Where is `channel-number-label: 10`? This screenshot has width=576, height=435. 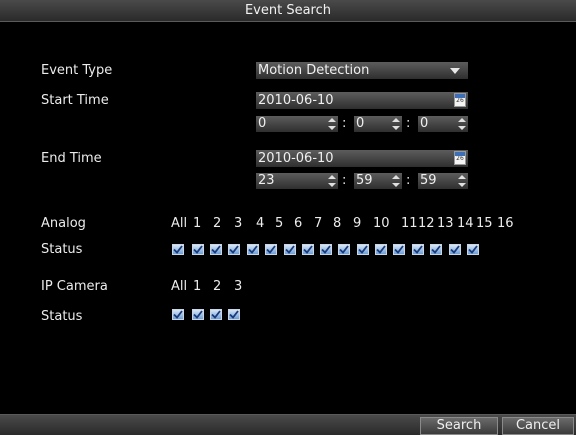
channel-number-label: 10 is located at coordinates (381, 223).